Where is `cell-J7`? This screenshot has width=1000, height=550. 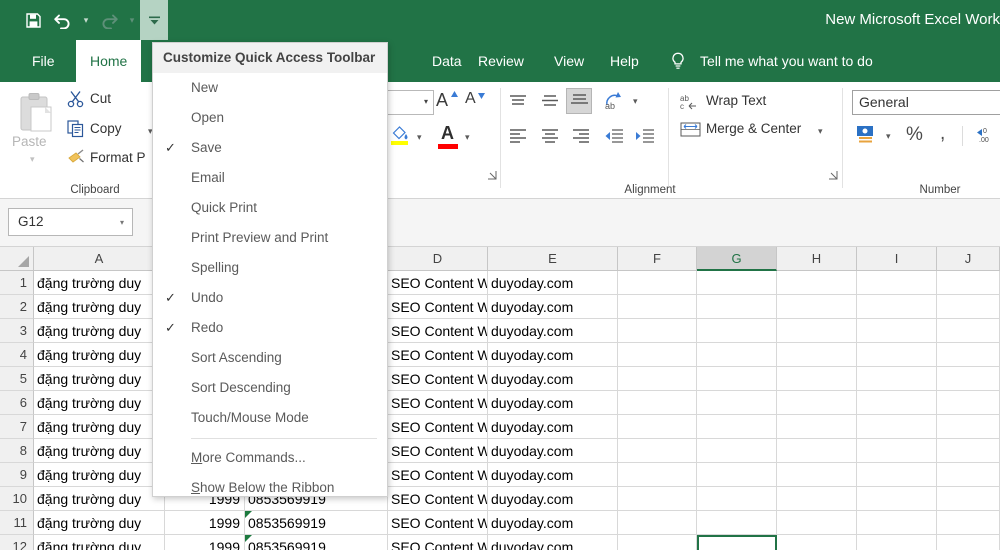 cell-J7 is located at coordinates (968, 427).